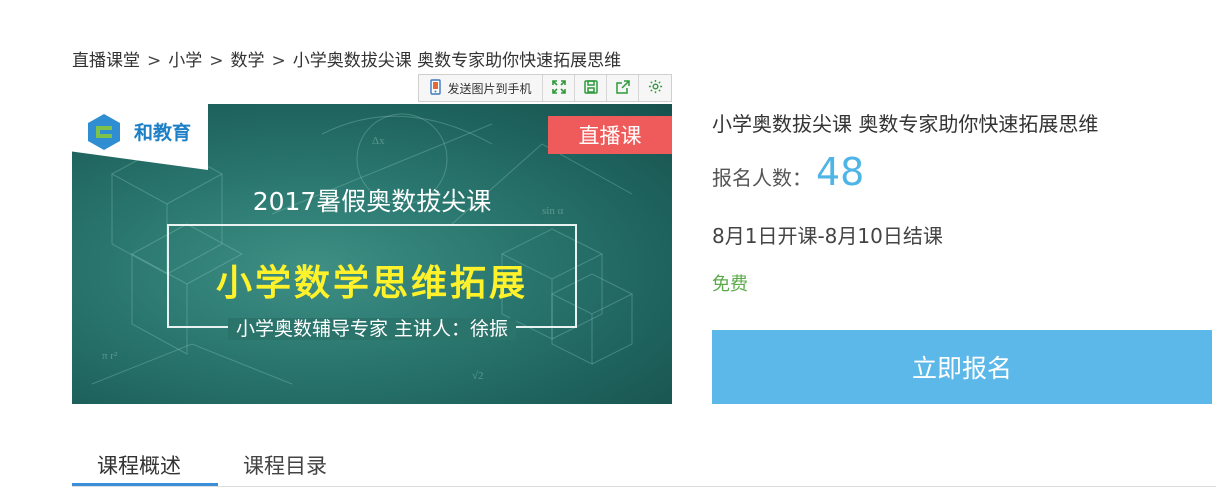  Describe the element at coordinates (436, 88) in the screenshot. I see `phone-icon` at that location.